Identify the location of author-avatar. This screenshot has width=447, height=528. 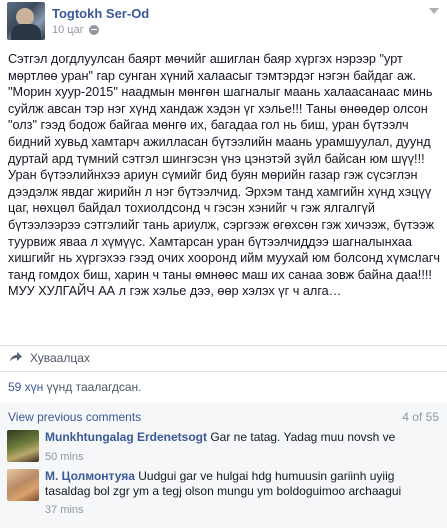
(26, 21).